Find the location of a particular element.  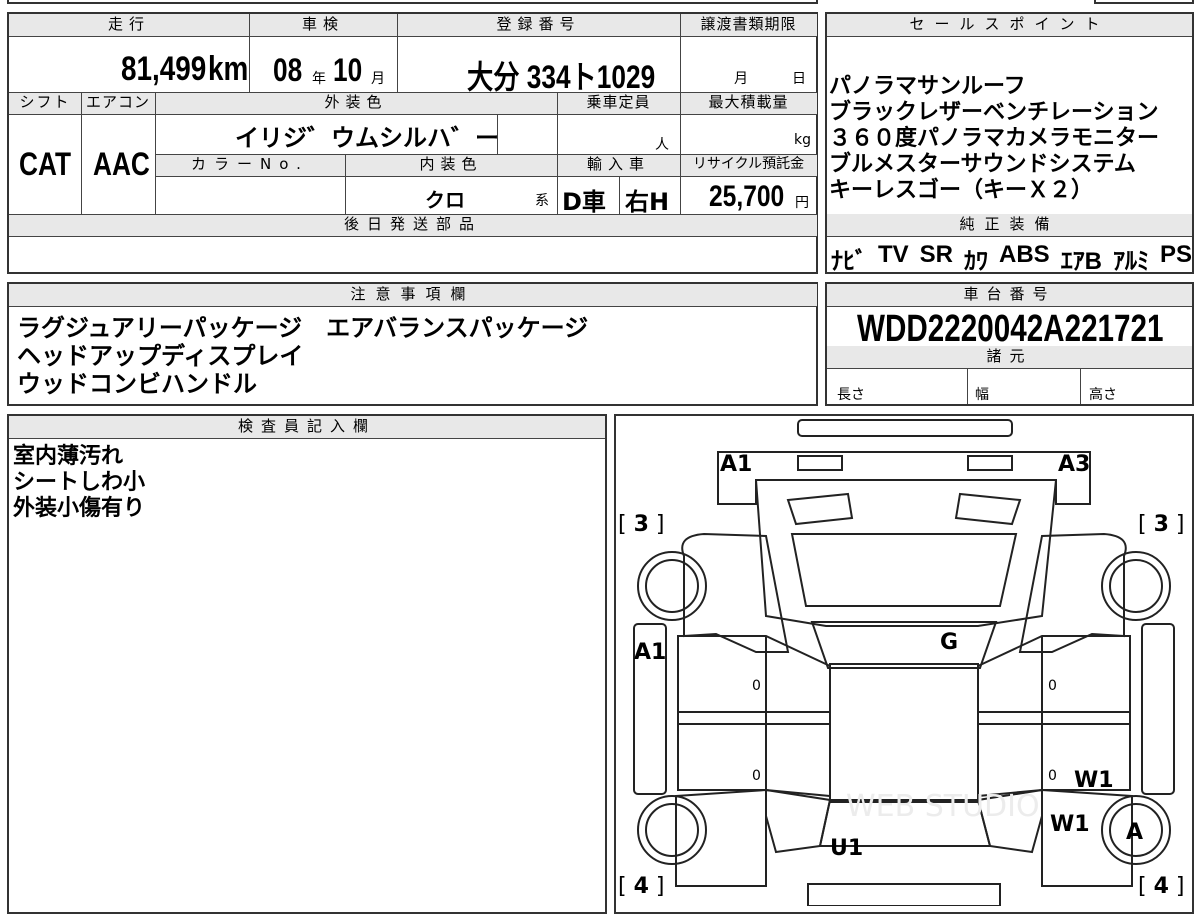

header-recycle: リサイクル預託金 is located at coordinates (748, 165).